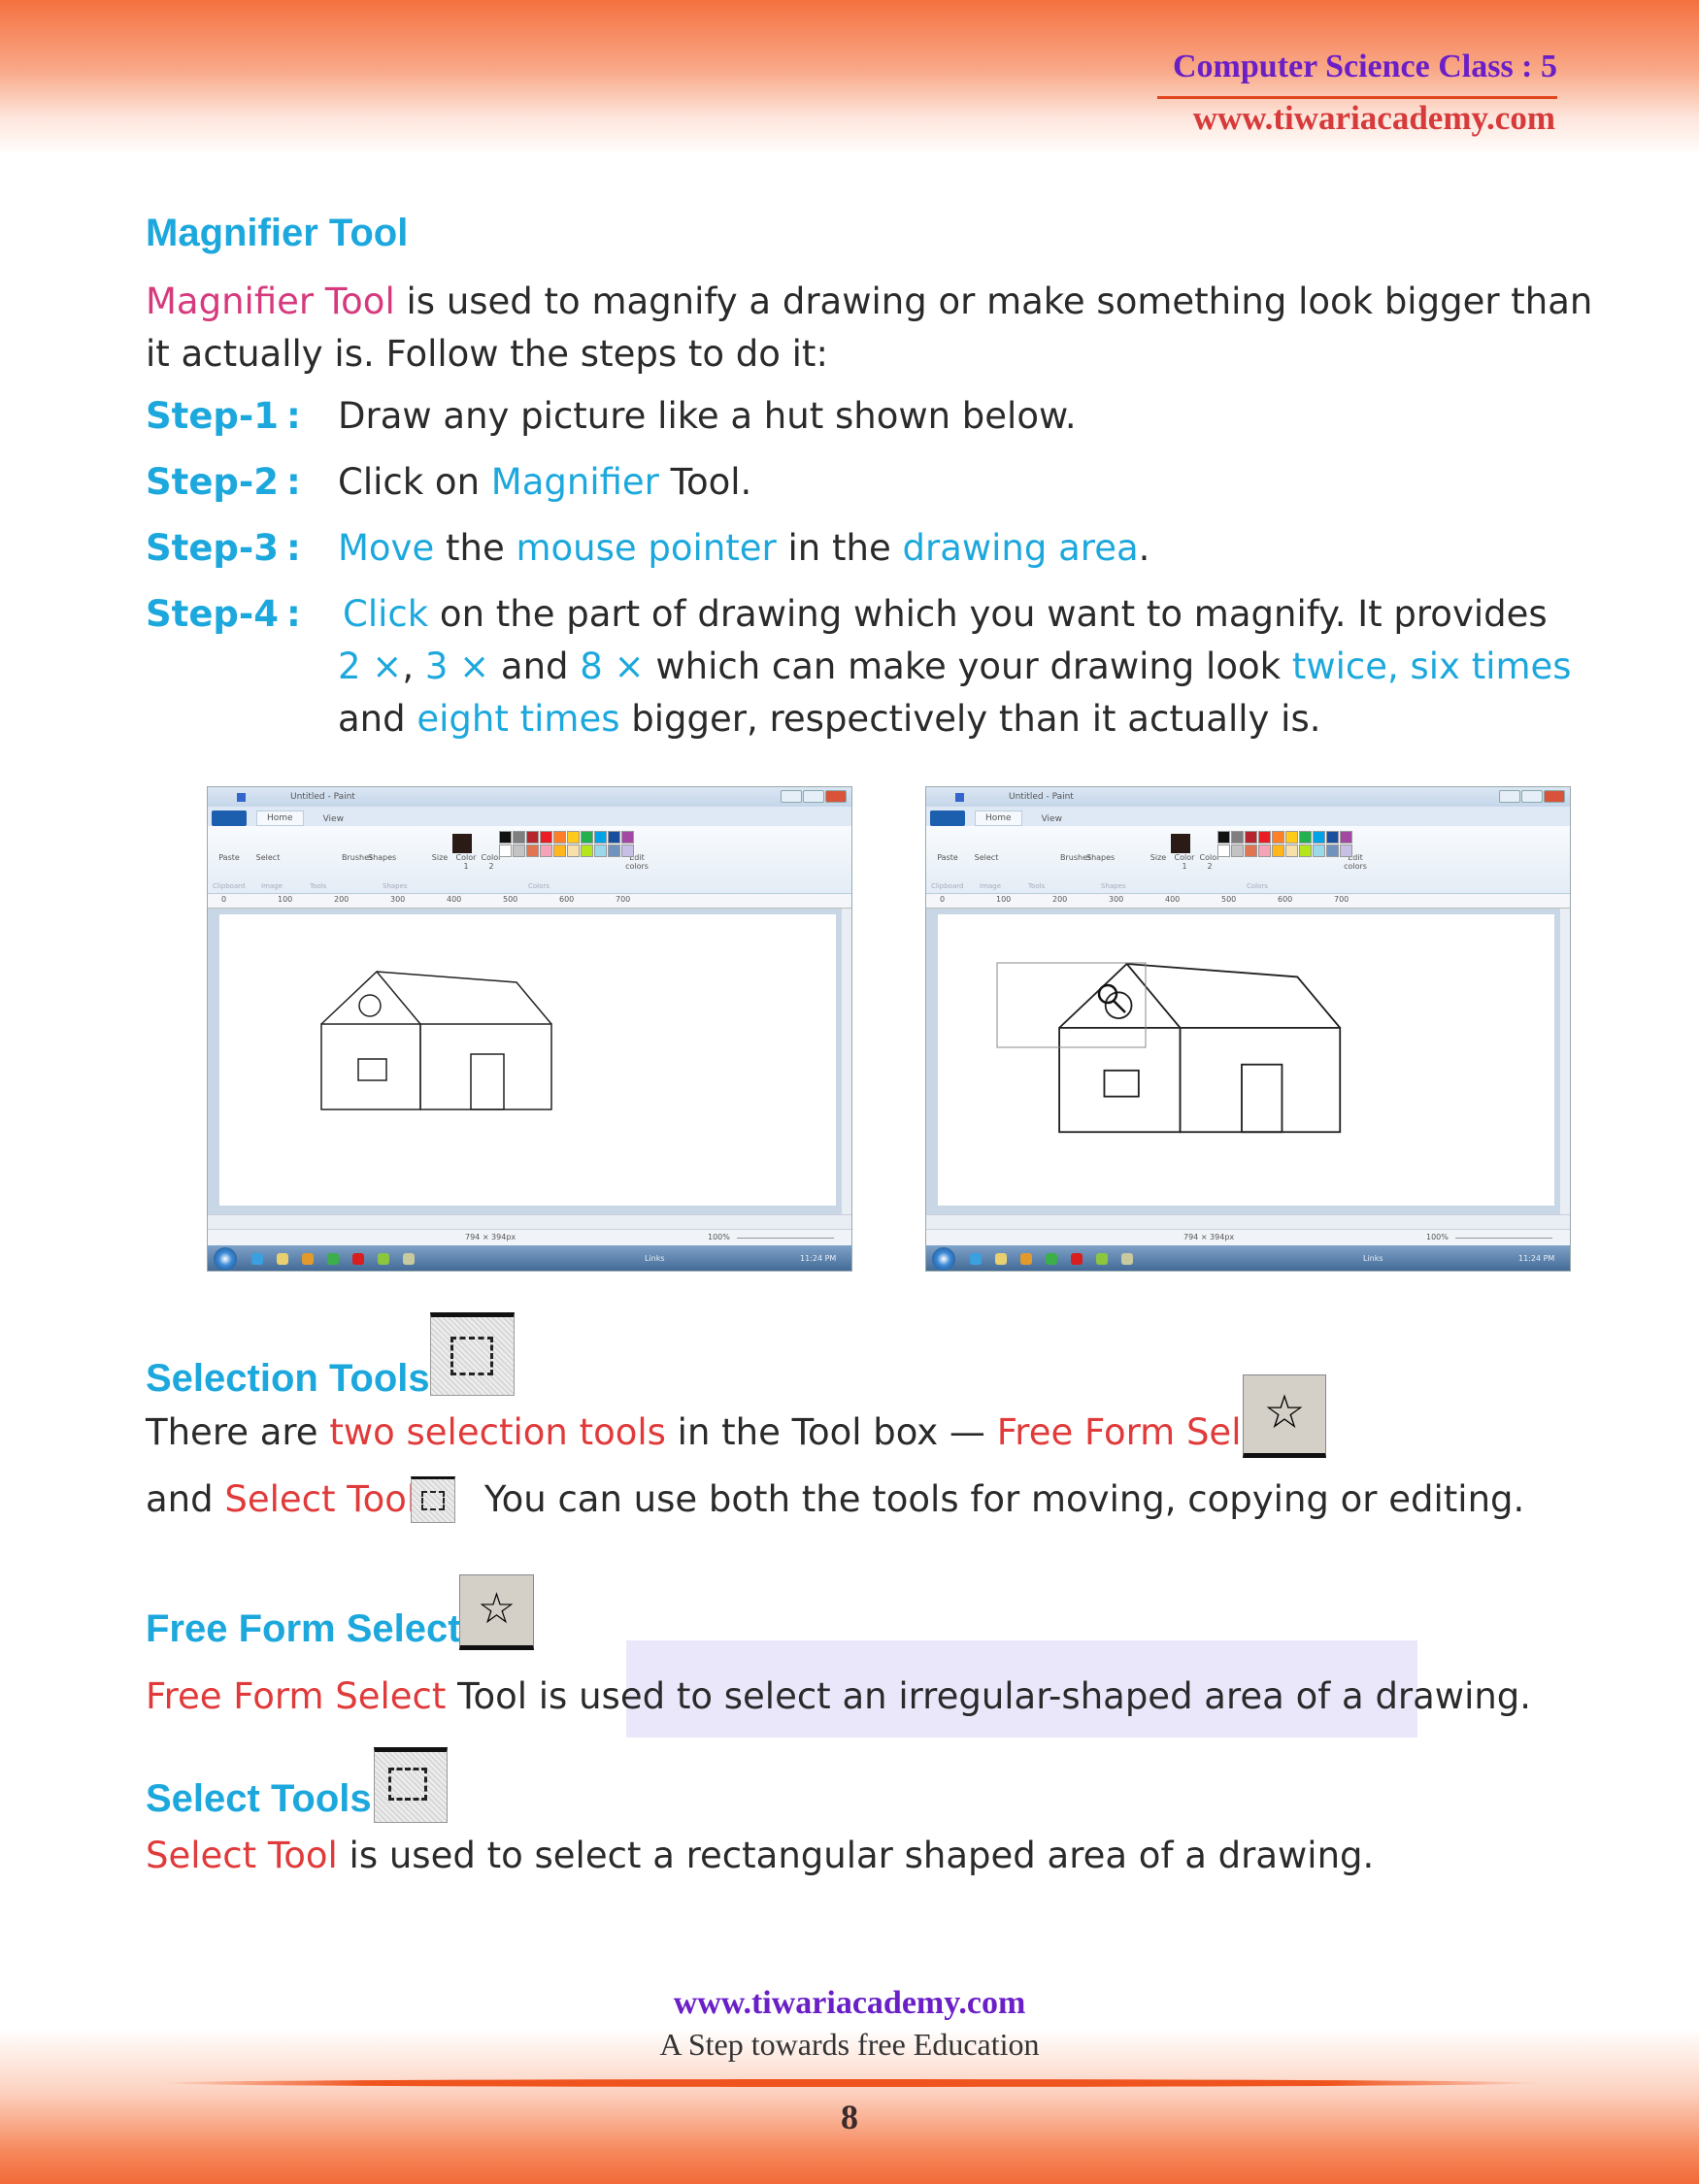 The width and height of the screenshot is (1699, 2184). What do you see at coordinates (849, 2003) in the screenshot?
I see `footer-website: www.tiwariacademy.com` at bounding box center [849, 2003].